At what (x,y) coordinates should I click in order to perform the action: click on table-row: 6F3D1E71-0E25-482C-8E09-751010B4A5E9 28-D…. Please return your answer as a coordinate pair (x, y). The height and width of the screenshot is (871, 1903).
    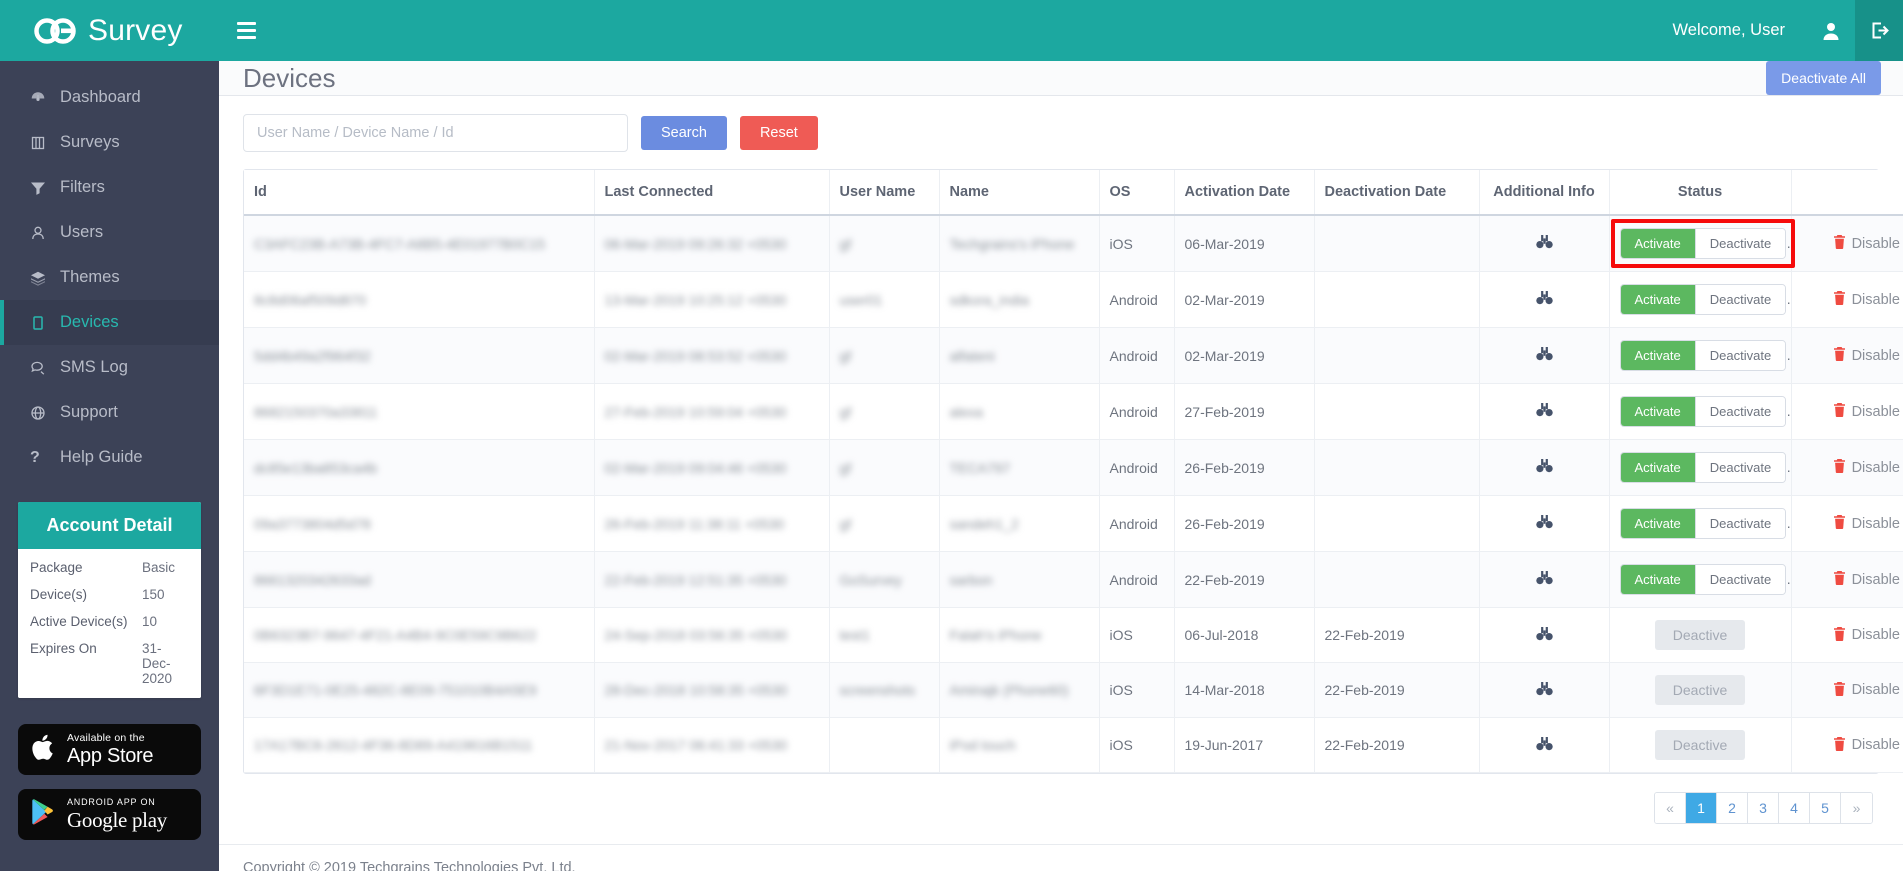
    Looking at the image, I should click on (1073, 690).